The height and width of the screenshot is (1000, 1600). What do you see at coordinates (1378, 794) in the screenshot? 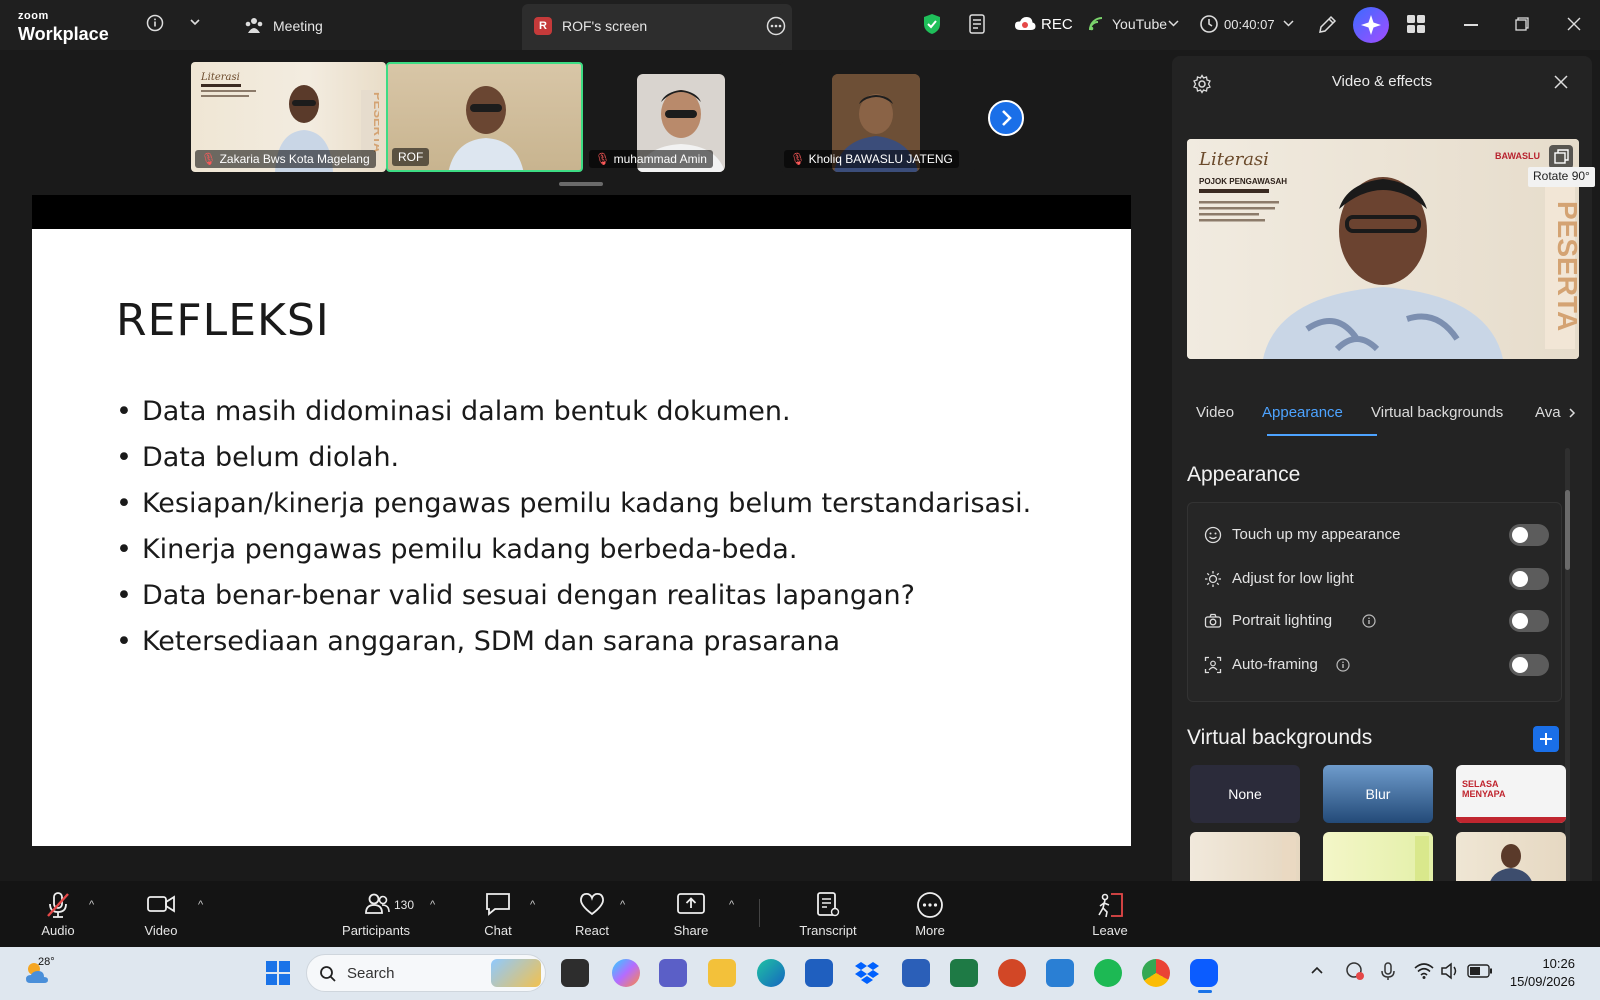
I see `vb-blur: Blur` at bounding box center [1378, 794].